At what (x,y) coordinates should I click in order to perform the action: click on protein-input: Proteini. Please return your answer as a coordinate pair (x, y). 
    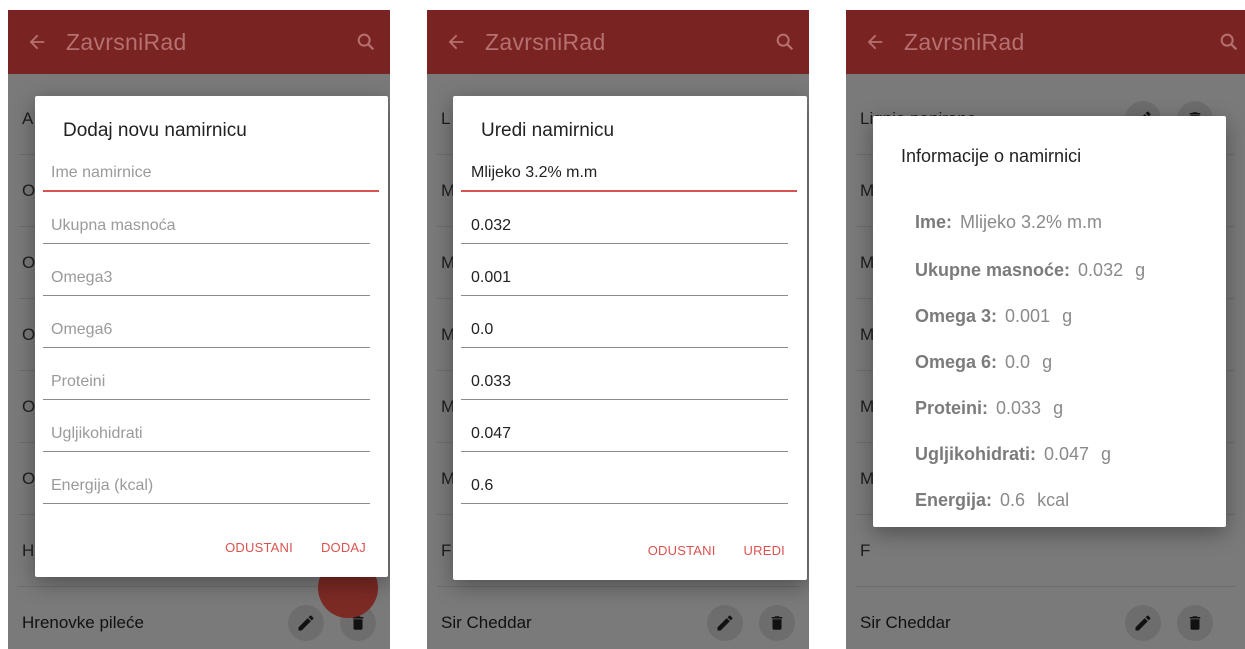
    Looking at the image, I should click on (206, 378).